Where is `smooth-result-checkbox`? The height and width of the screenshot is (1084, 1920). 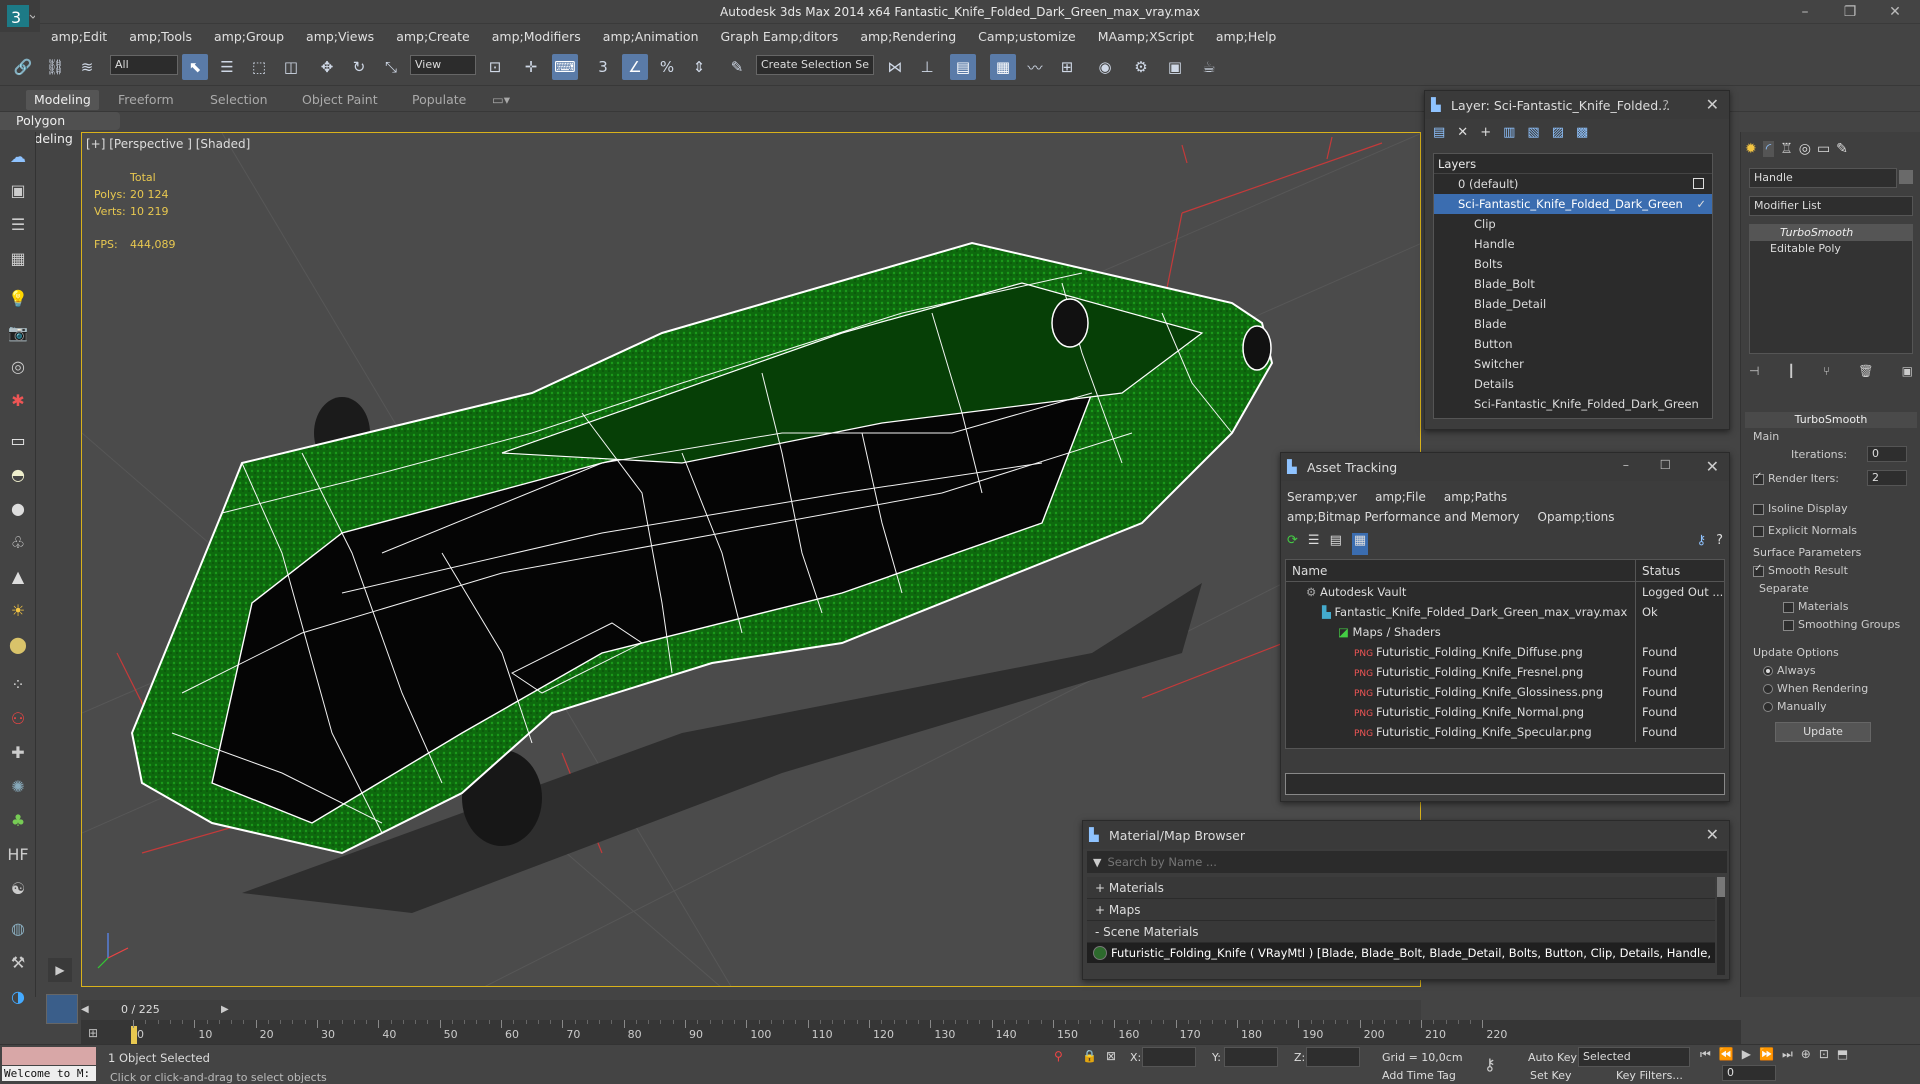 smooth-result-checkbox is located at coordinates (1758, 570).